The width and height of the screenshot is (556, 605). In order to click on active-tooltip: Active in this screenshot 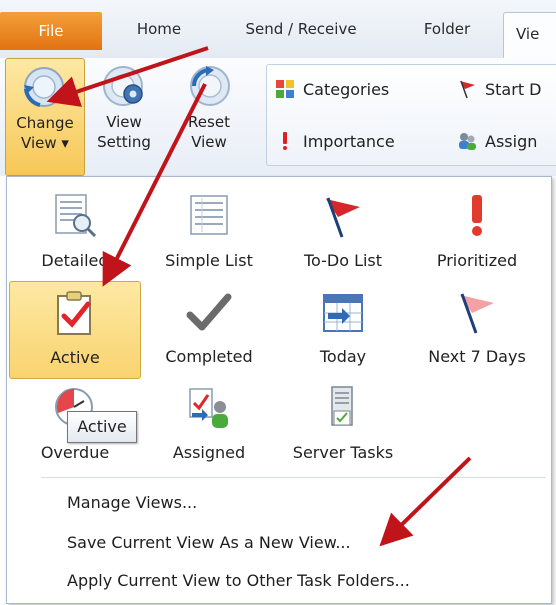, I will do `click(102, 427)`.